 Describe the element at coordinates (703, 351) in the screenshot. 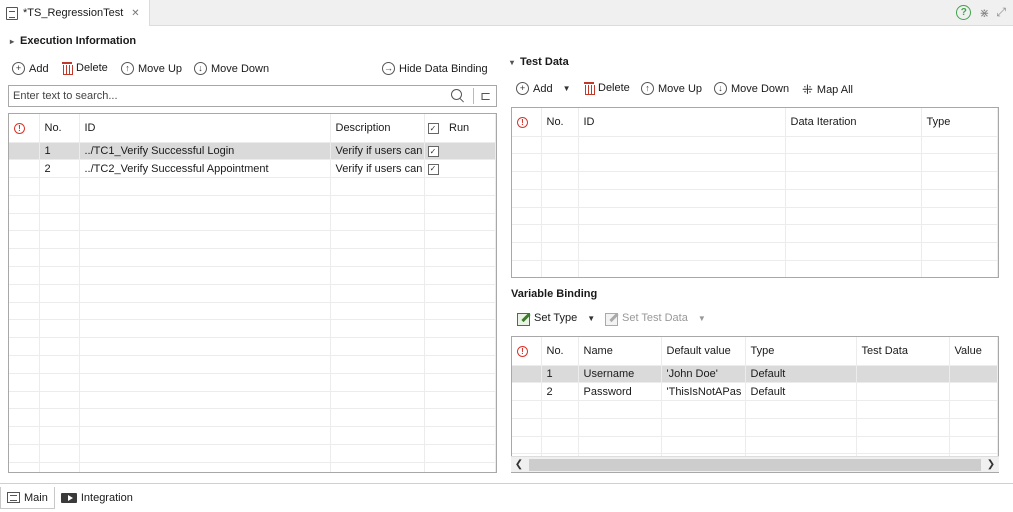

I see `default-value-column-header: Default value` at that location.